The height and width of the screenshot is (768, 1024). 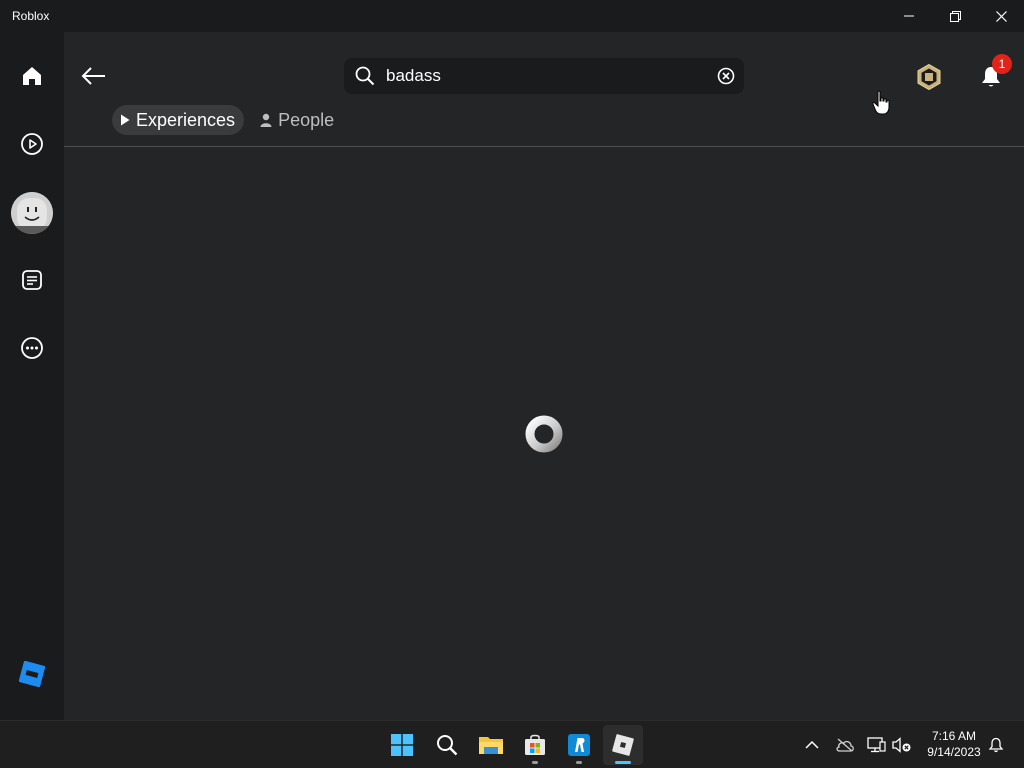 I want to click on sidebar-item-avatar, so click(x=32, y=213).